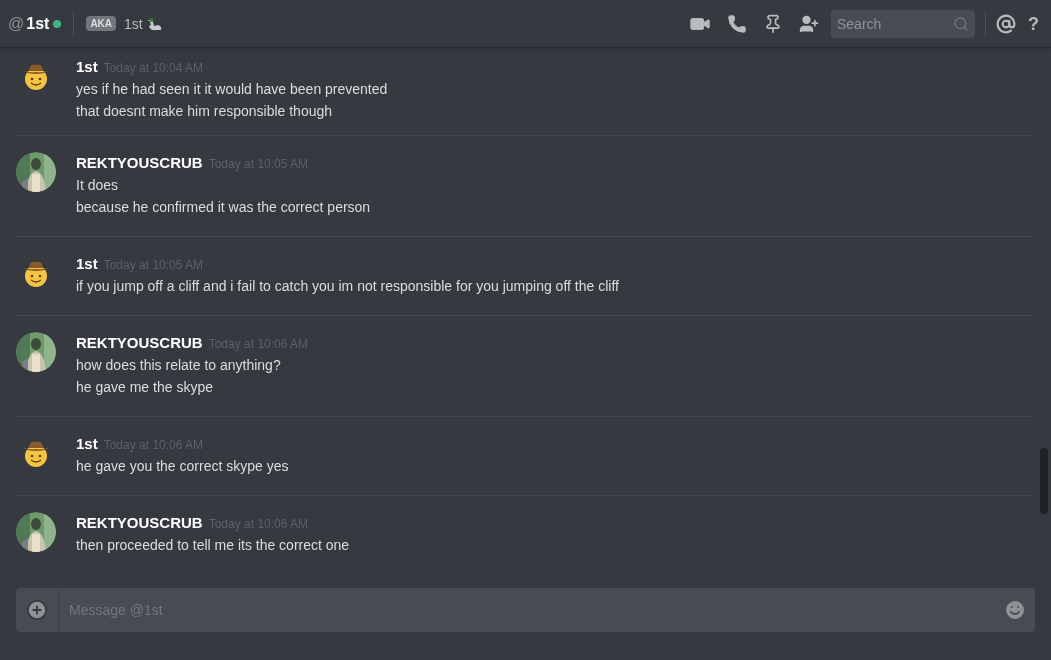  I want to click on mentions-icon, so click(1006, 23).